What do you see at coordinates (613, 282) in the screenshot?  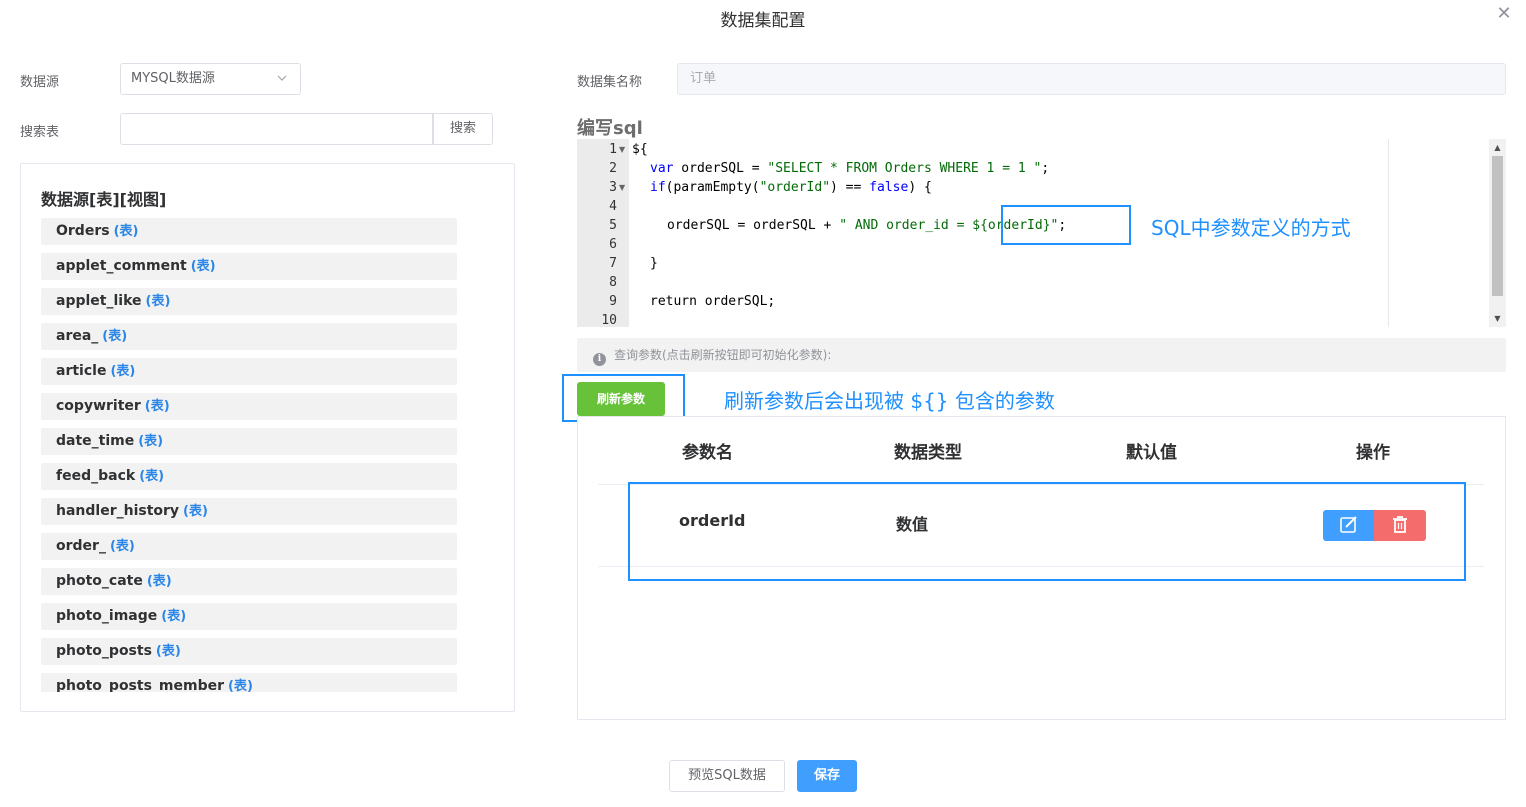 I see `line-number: 8` at bounding box center [613, 282].